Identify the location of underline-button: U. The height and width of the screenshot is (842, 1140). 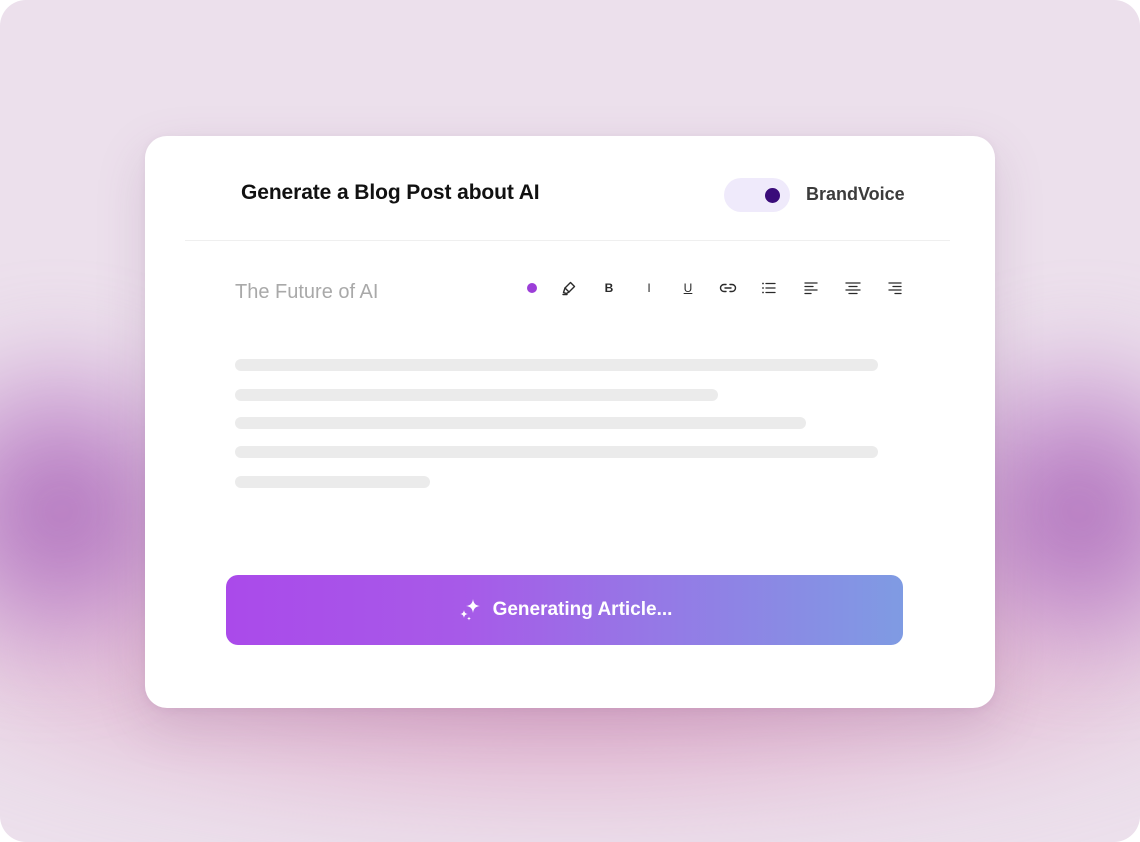
(688, 288).